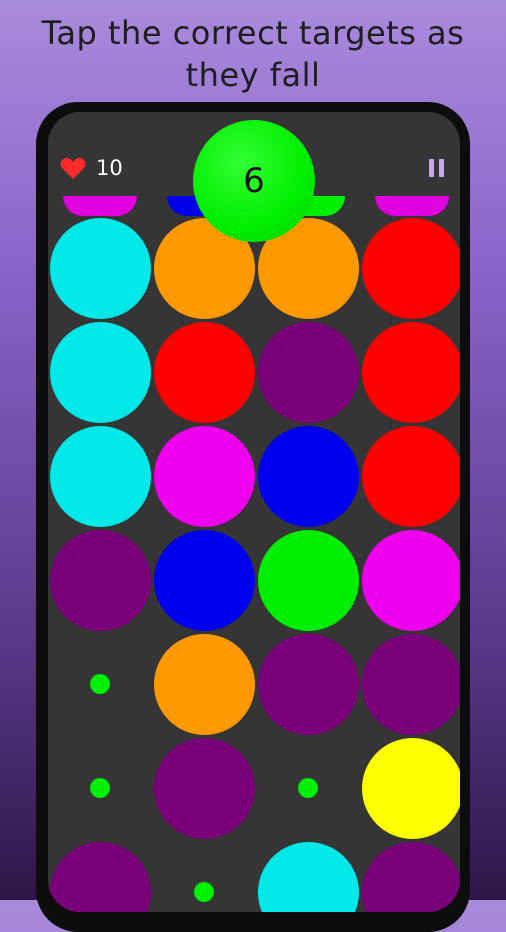  What do you see at coordinates (91, 168) in the screenshot?
I see `lives-indicator: 10` at bounding box center [91, 168].